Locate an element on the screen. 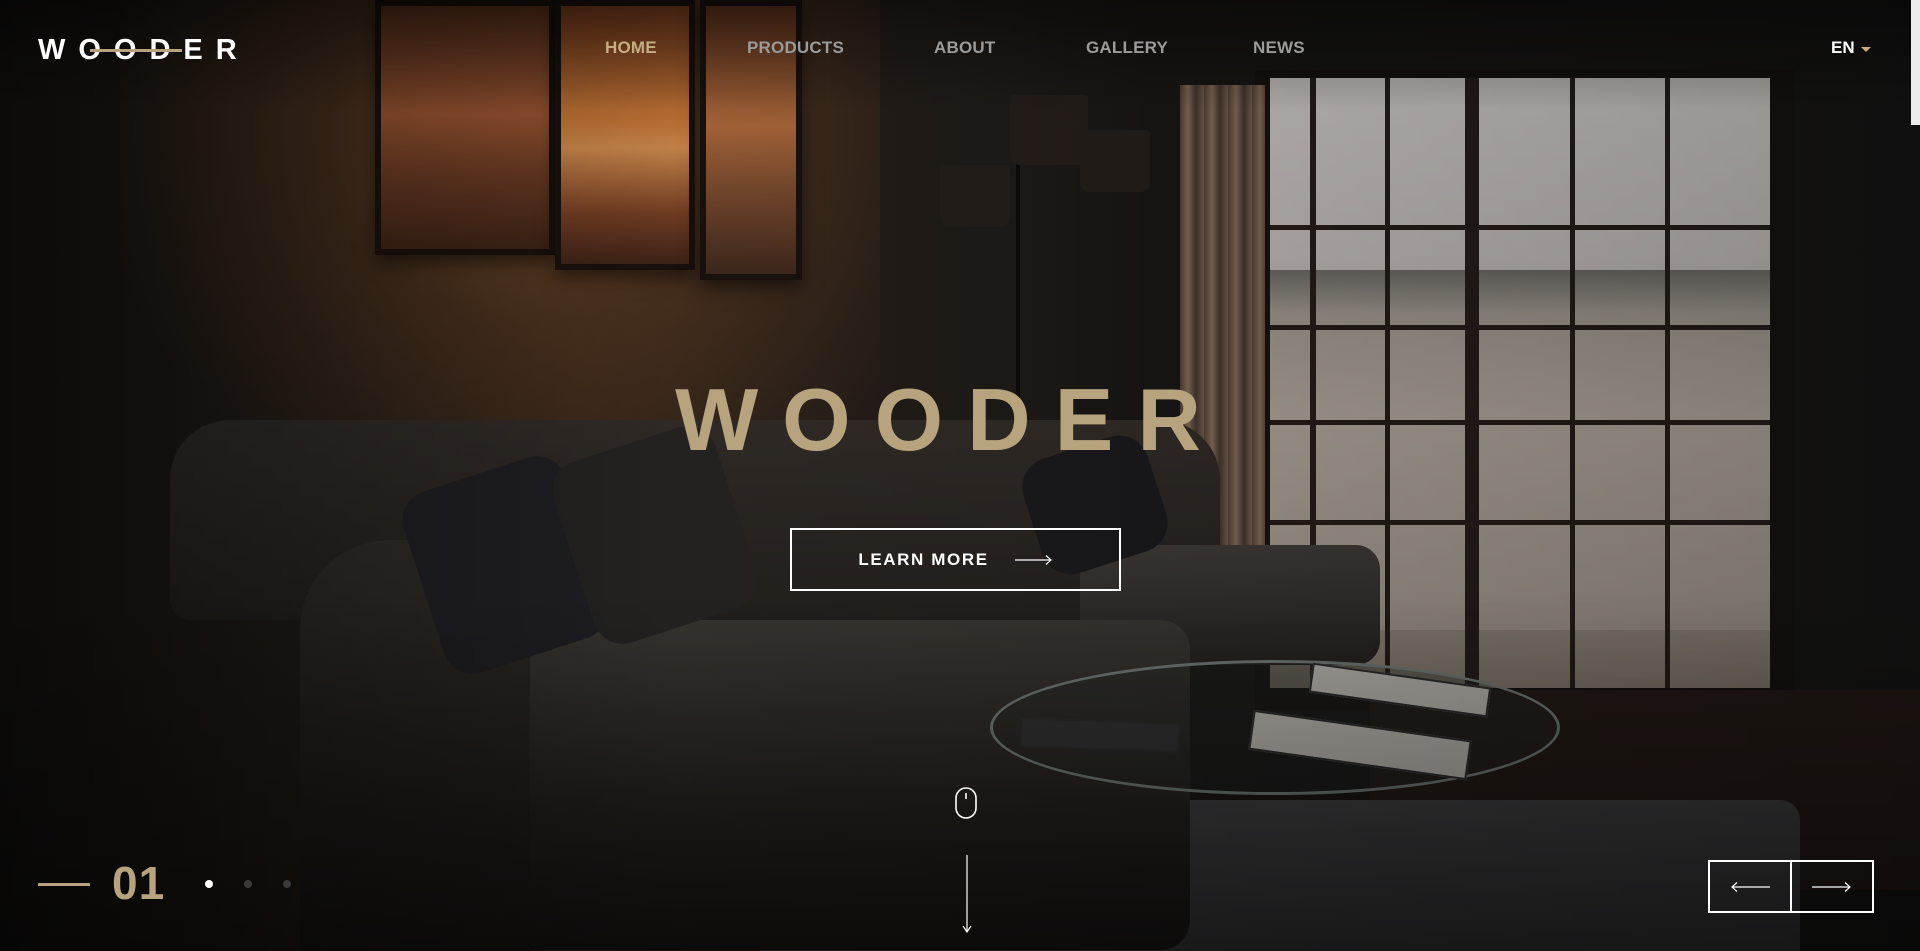 This screenshot has height=951, width=1920. arrow-left-icon is located at coordinates (1750, 886).